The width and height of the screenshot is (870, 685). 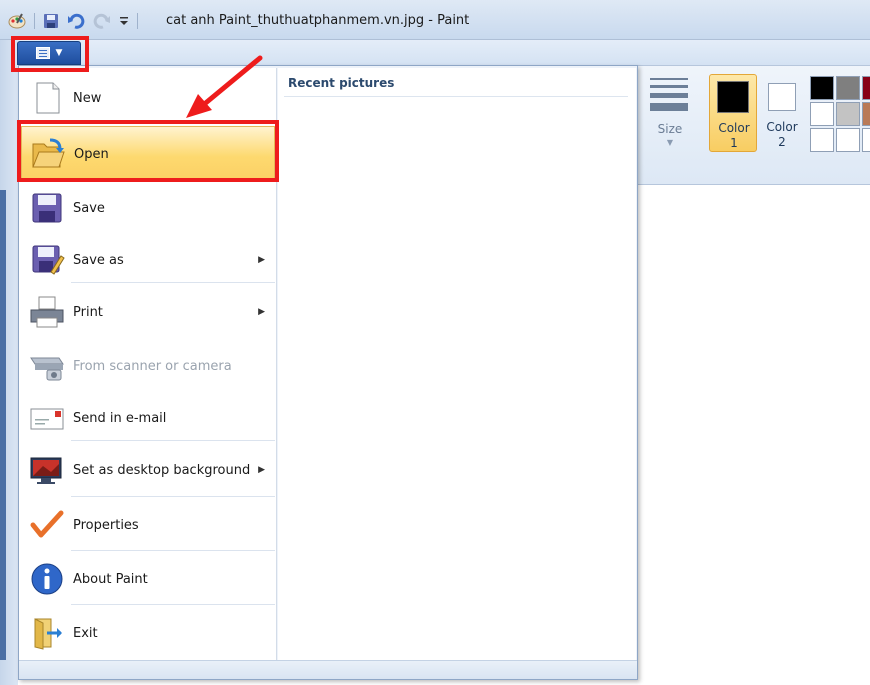 What do you see at coordinates (102, 21) in the screenshot?
I see `redo-icon` at bounding box center [102, 21].